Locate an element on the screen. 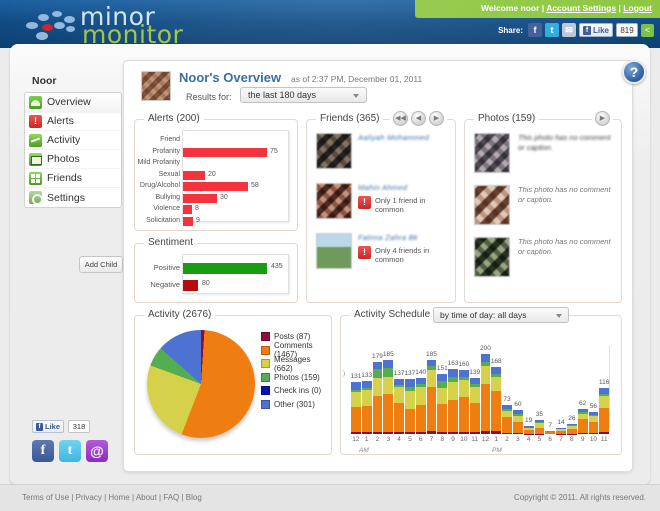 The image size is (660, 511). share-icon: < is located at coordinates (647, 30).